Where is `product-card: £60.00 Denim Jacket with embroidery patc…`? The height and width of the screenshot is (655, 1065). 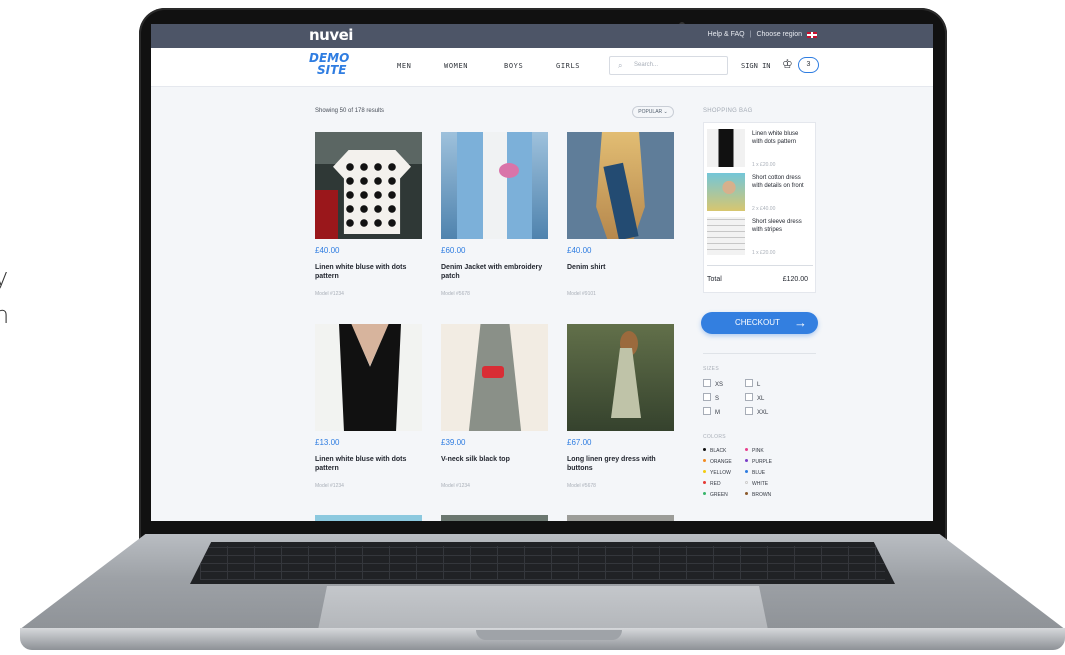
product-card: £60.00 Denim Jacket with embroidery patc… is located at coordinates (494, 220).